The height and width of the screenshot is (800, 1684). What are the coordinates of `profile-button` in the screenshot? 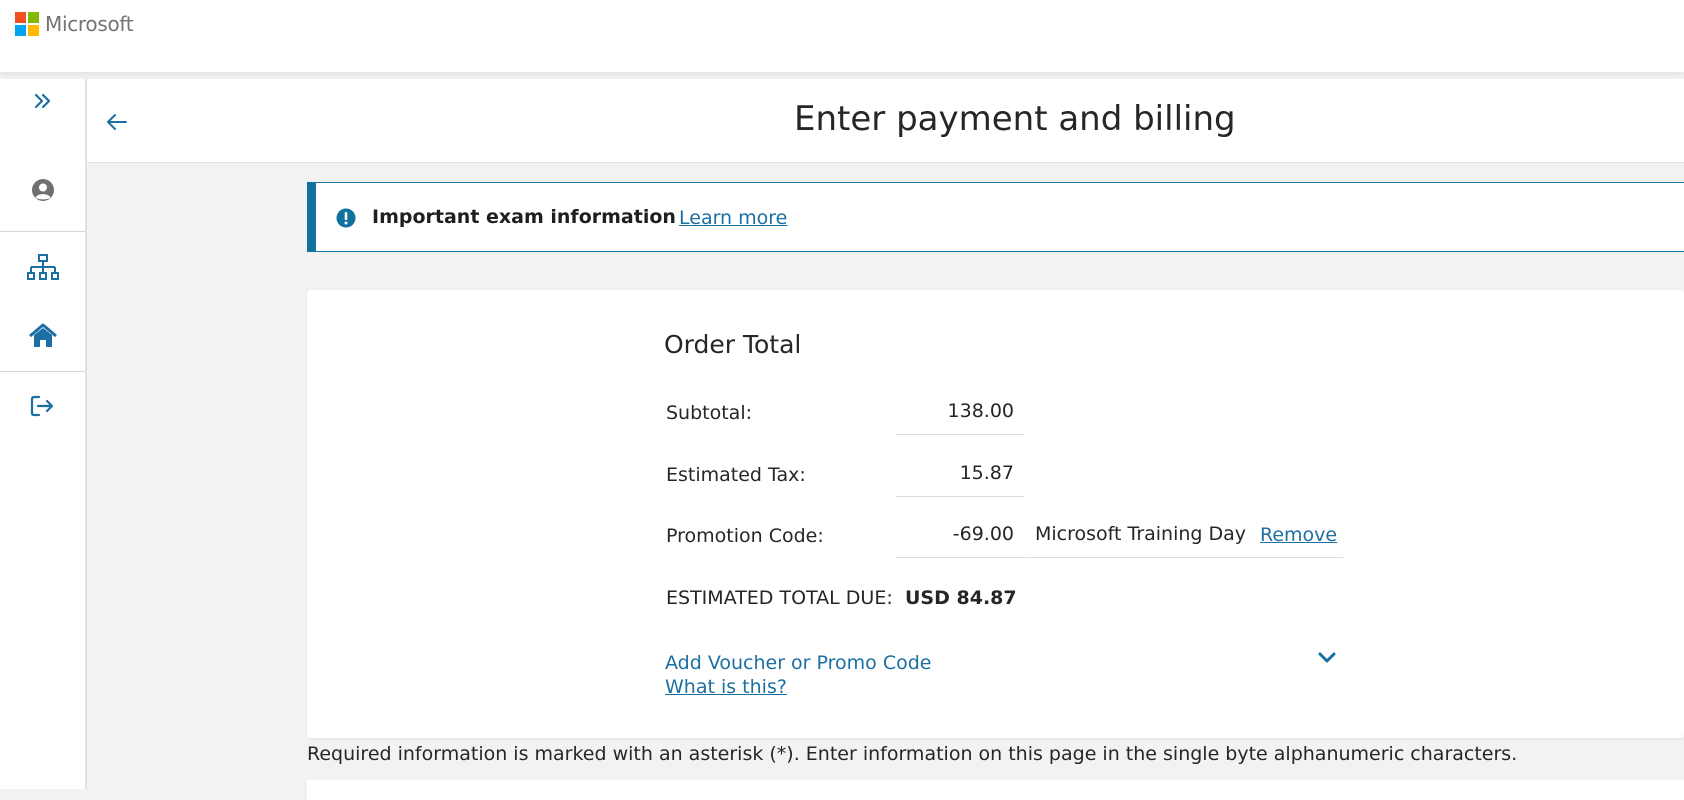 It's located at (42, 190).